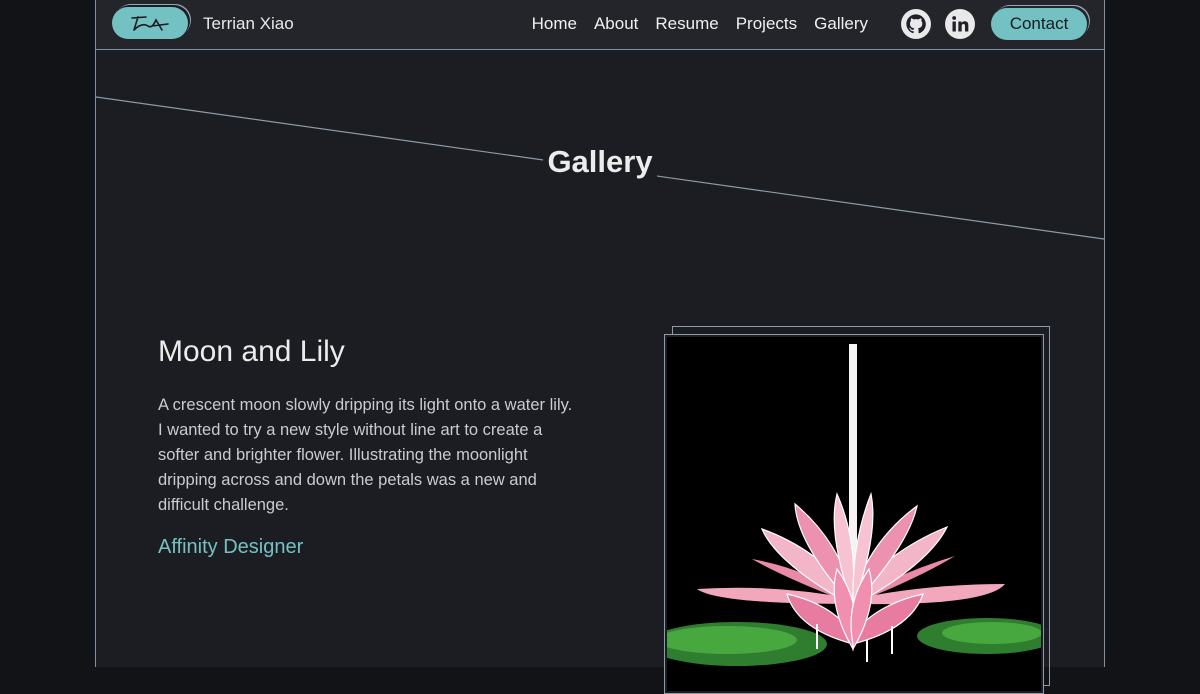 The width and height of the screenshot is (1200, 694). I want to click on nav-projects: Projects, so click(766, 24).